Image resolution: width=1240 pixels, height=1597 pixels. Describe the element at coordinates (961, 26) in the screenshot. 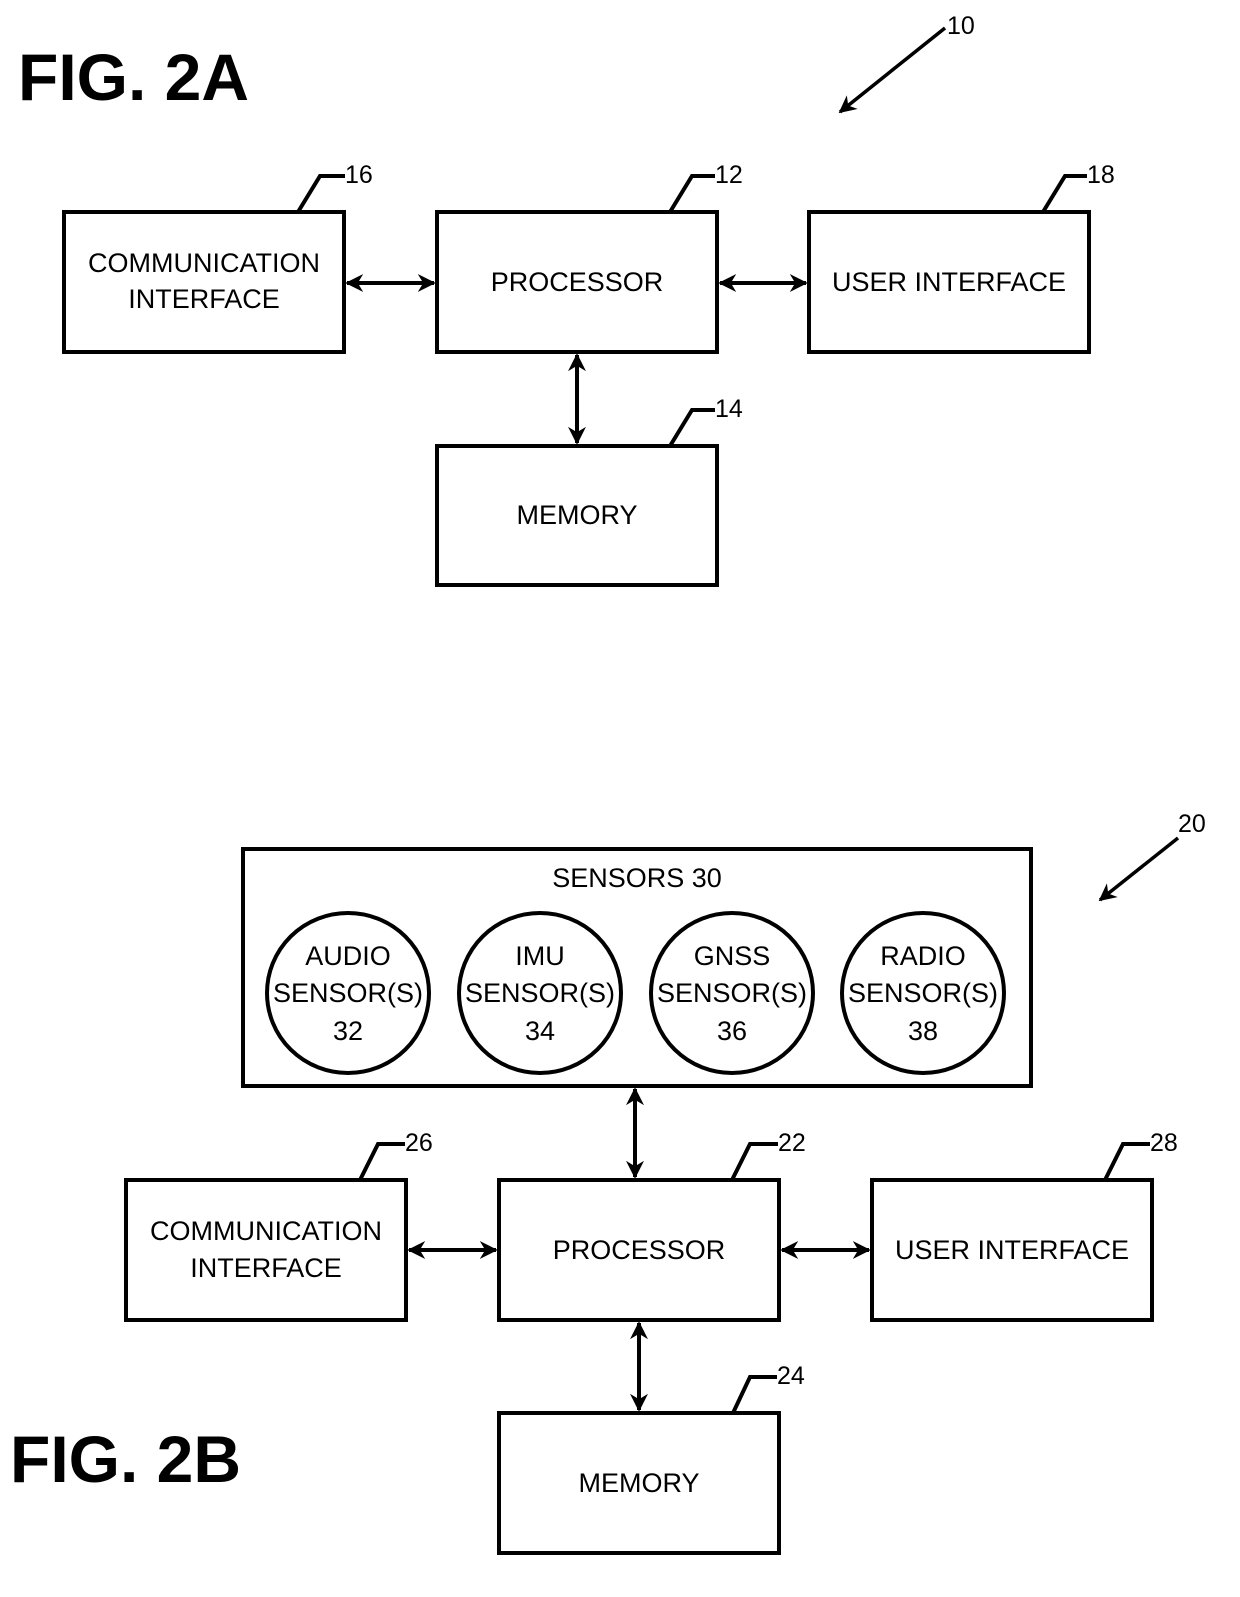

I see `ref-number: 10` at that location.